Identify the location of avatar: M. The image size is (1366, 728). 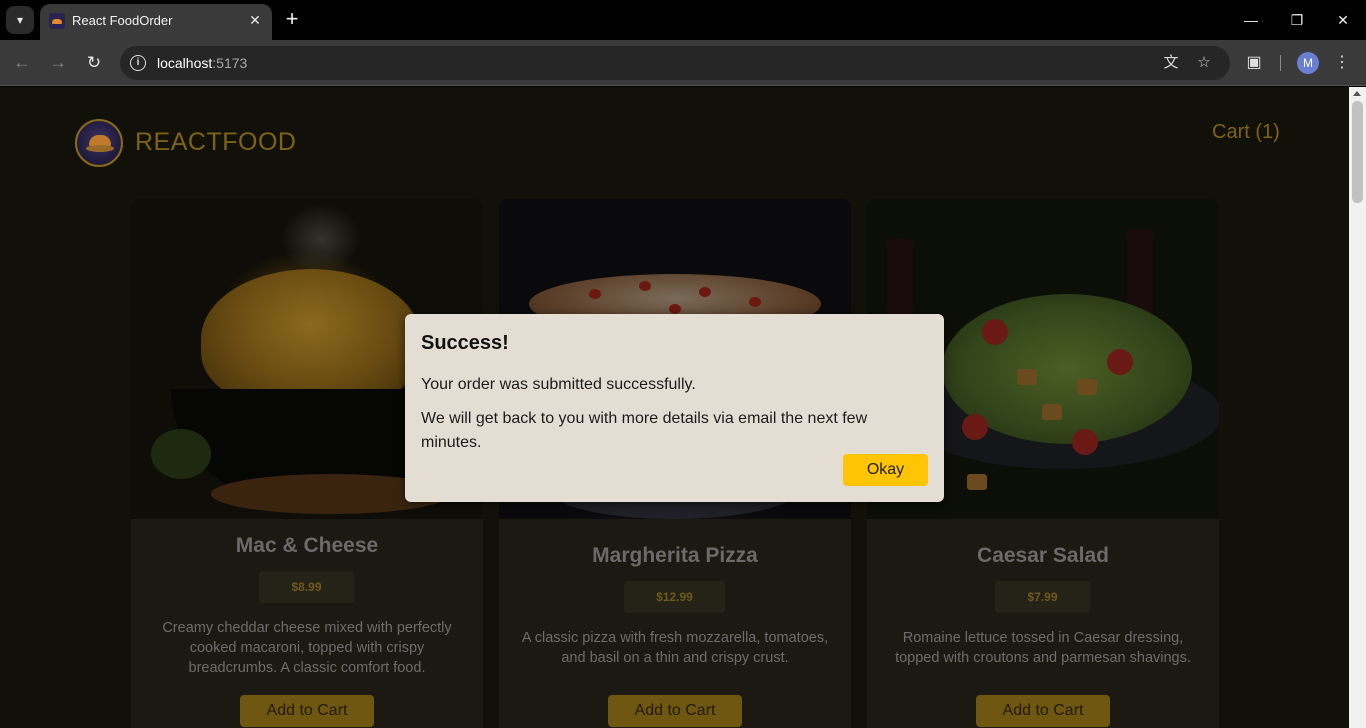
(1308, 63).